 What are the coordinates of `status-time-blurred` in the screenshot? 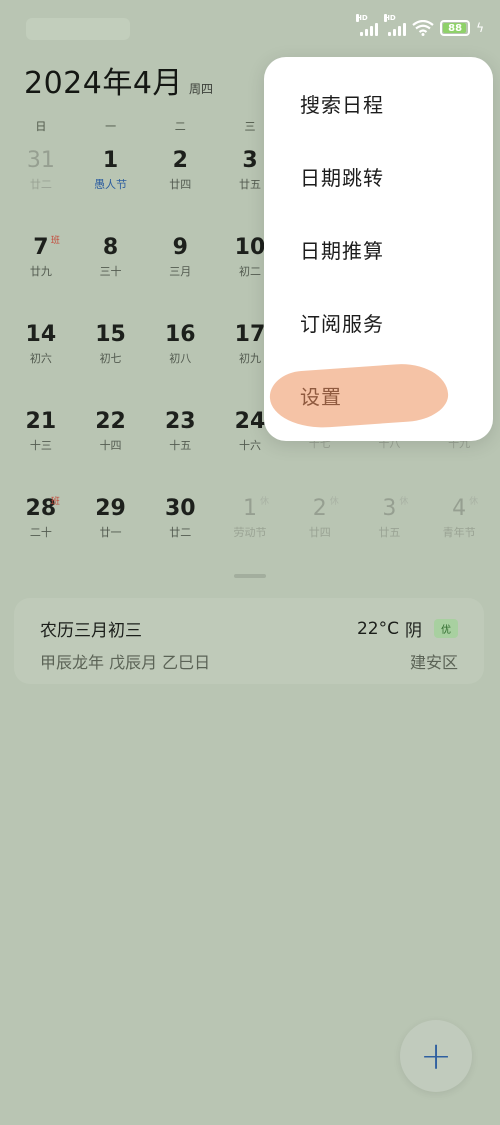 It's located at (78, 29).